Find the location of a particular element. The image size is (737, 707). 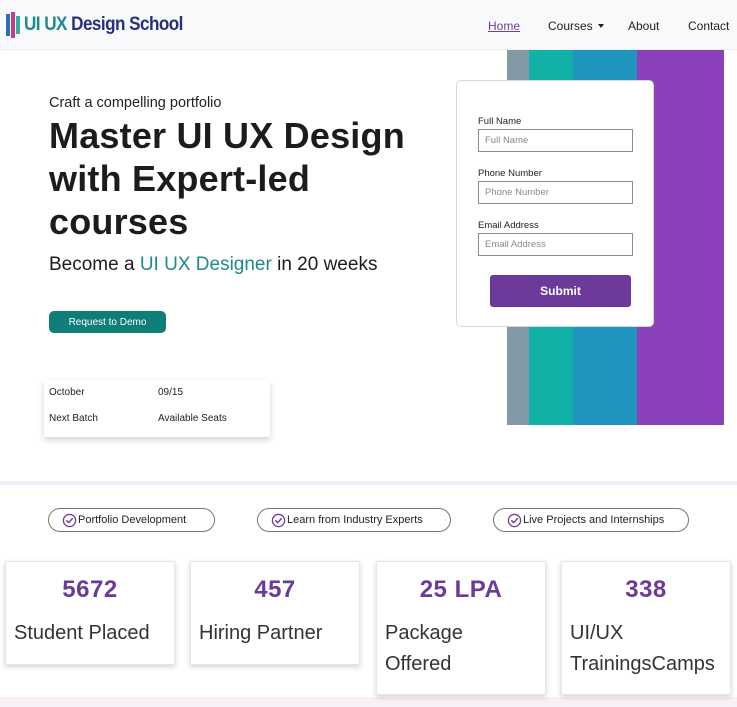

stat-card-package: 25 LPA Package Offered is located at coordinates (461, 628).